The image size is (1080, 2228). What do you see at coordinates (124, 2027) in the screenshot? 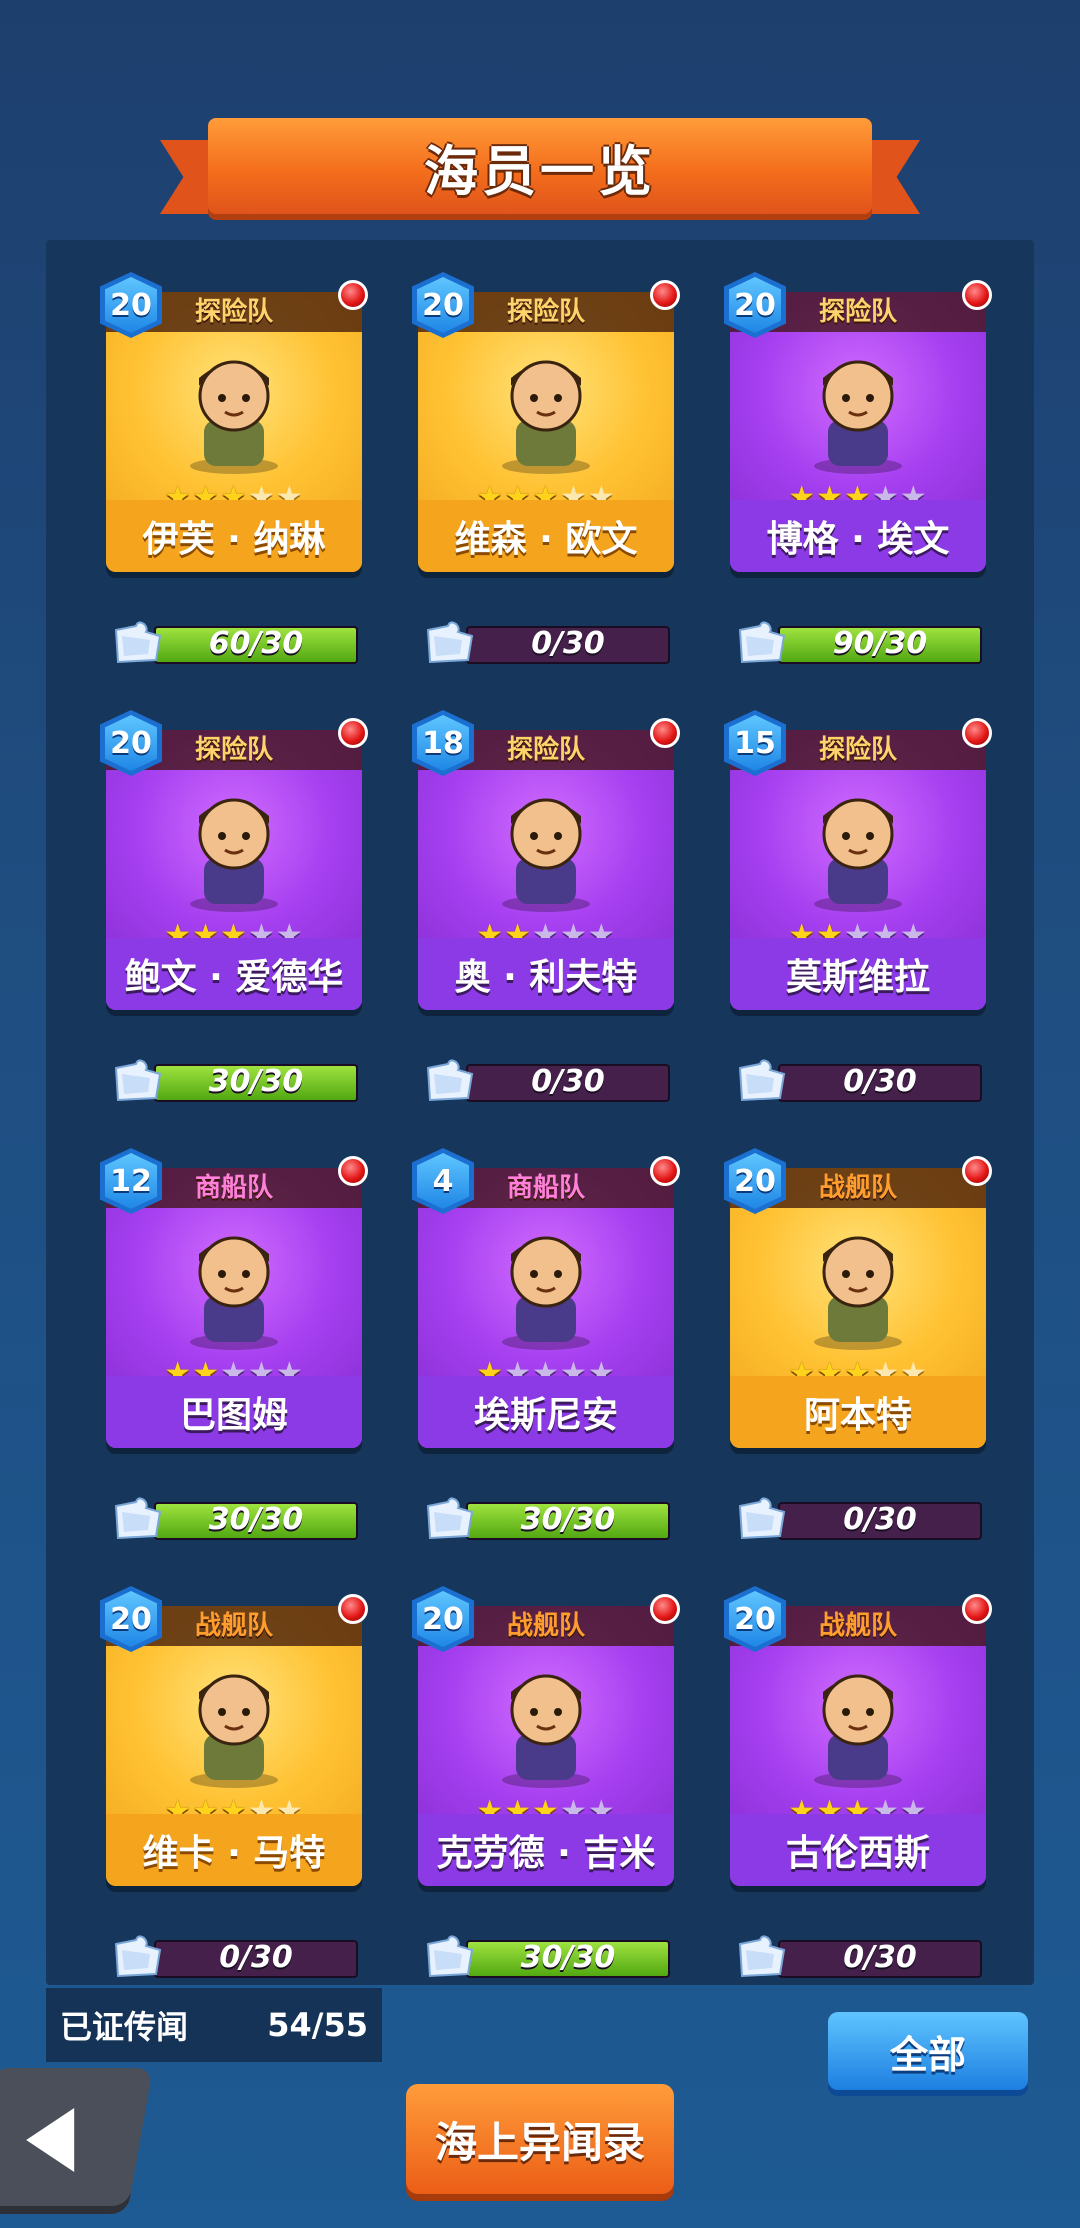
I see `collected-label: 已证传闻` at bounding box center [124, 2027].